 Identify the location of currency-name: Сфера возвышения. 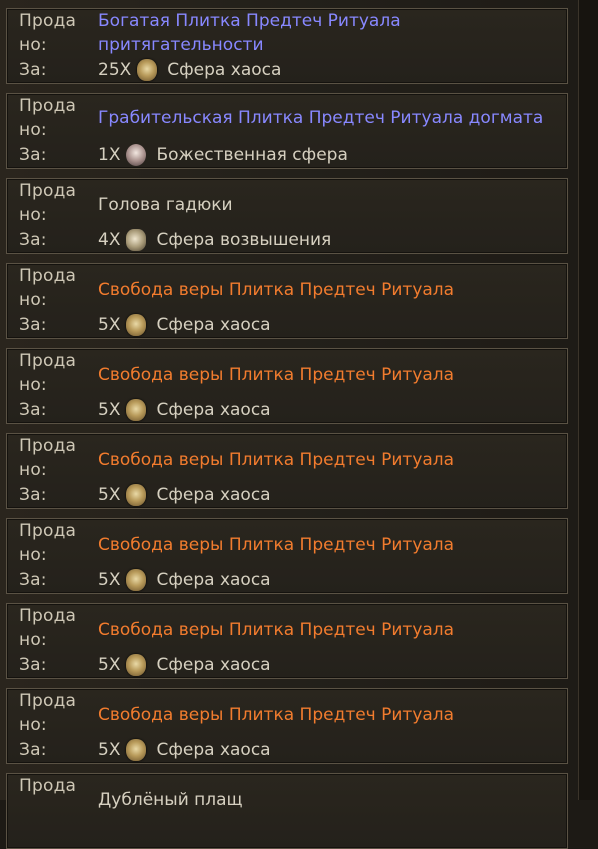
(244, 240).